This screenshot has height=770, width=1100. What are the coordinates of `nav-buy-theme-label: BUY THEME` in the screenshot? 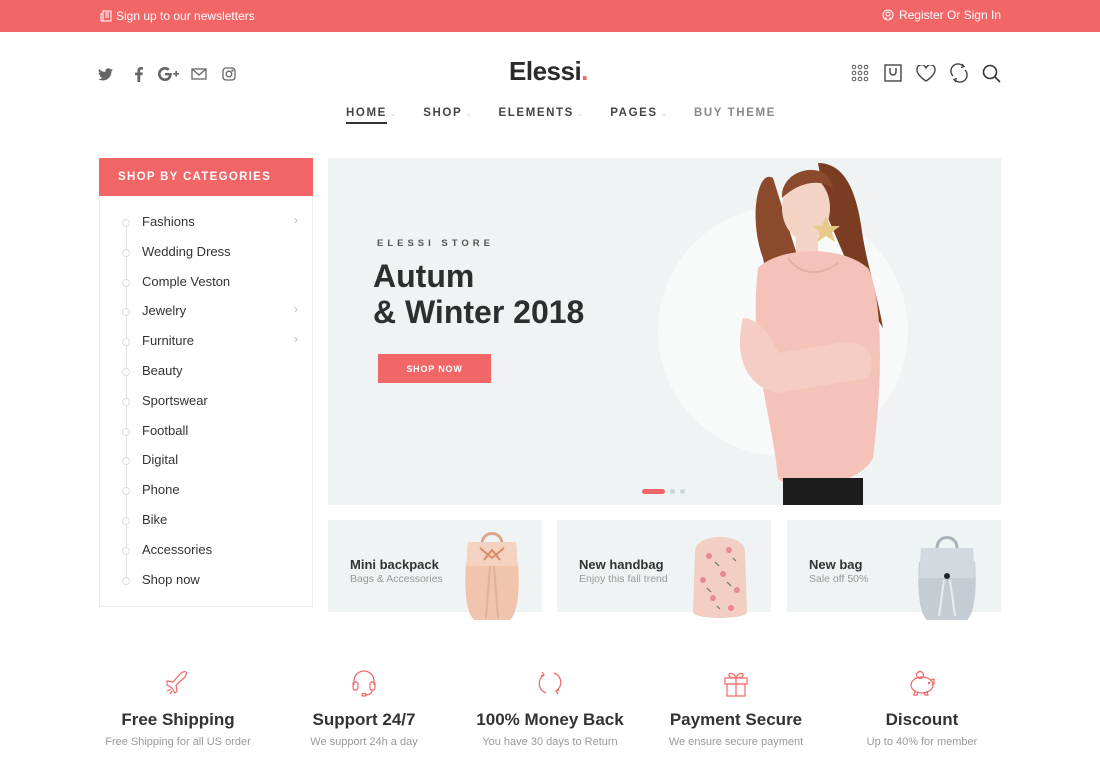 It's located at (735, 113).